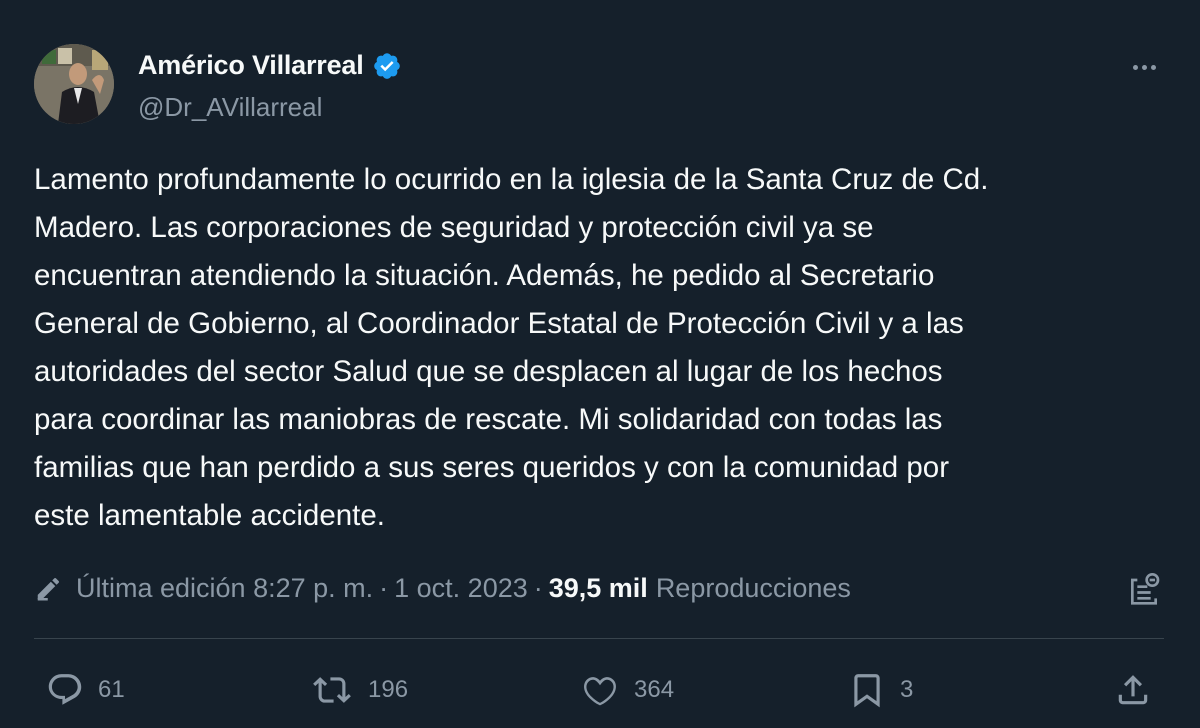  I want to click on edit-icon, so click(51, 588).